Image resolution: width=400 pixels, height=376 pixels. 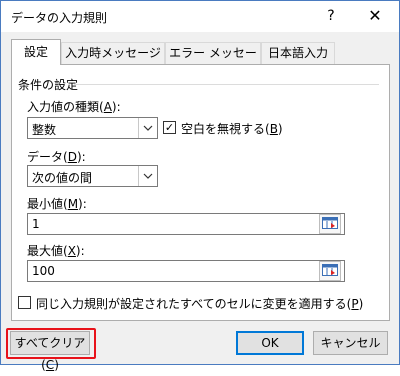 I want to click on dialog-title: データの入力規則, so click(x=59, y=18).